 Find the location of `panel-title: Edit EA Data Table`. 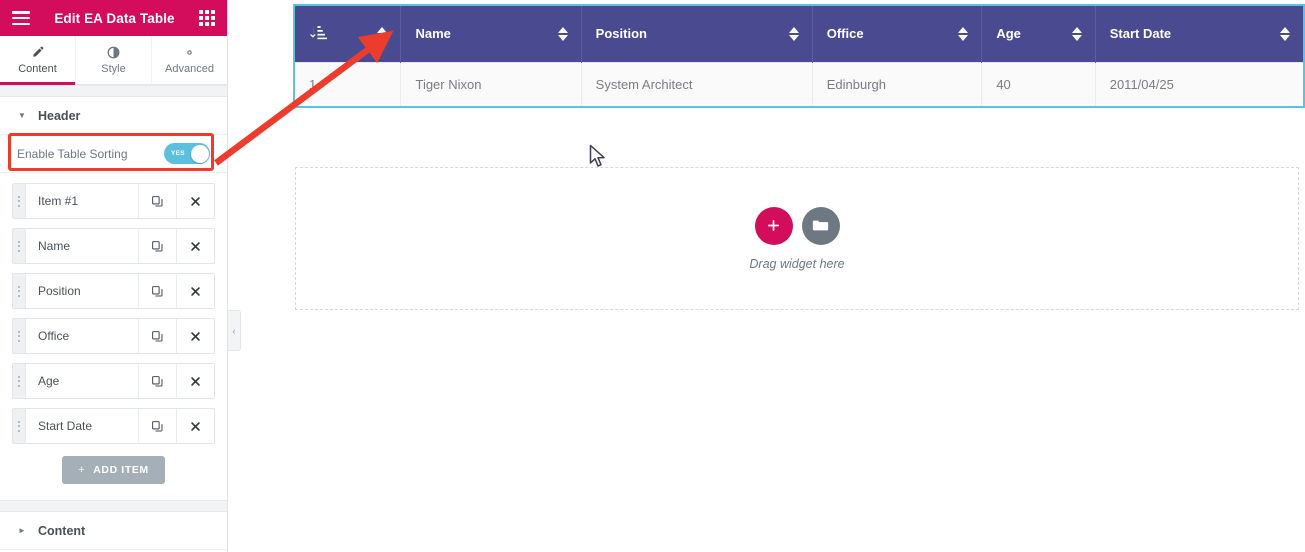

panel-title: Edit EA Data Table is located at coordinates (114, 18).